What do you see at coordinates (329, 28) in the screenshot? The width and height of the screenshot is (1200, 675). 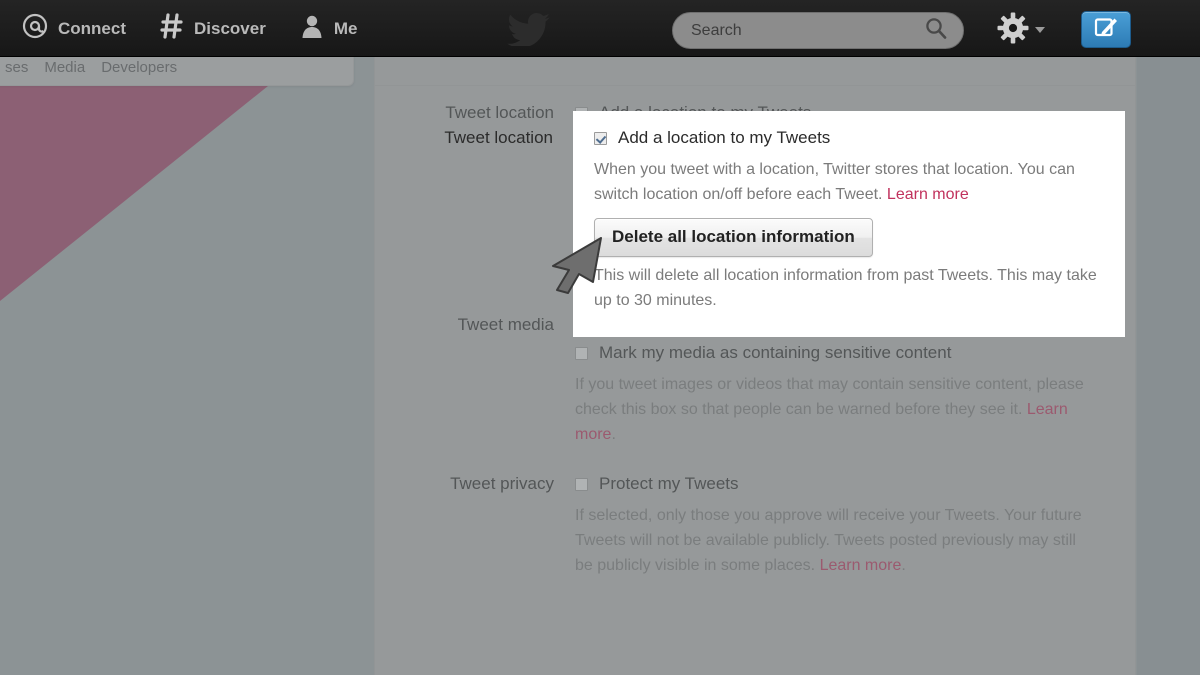 I see `nav-item-me: Me` at bounding box center [329, 28].